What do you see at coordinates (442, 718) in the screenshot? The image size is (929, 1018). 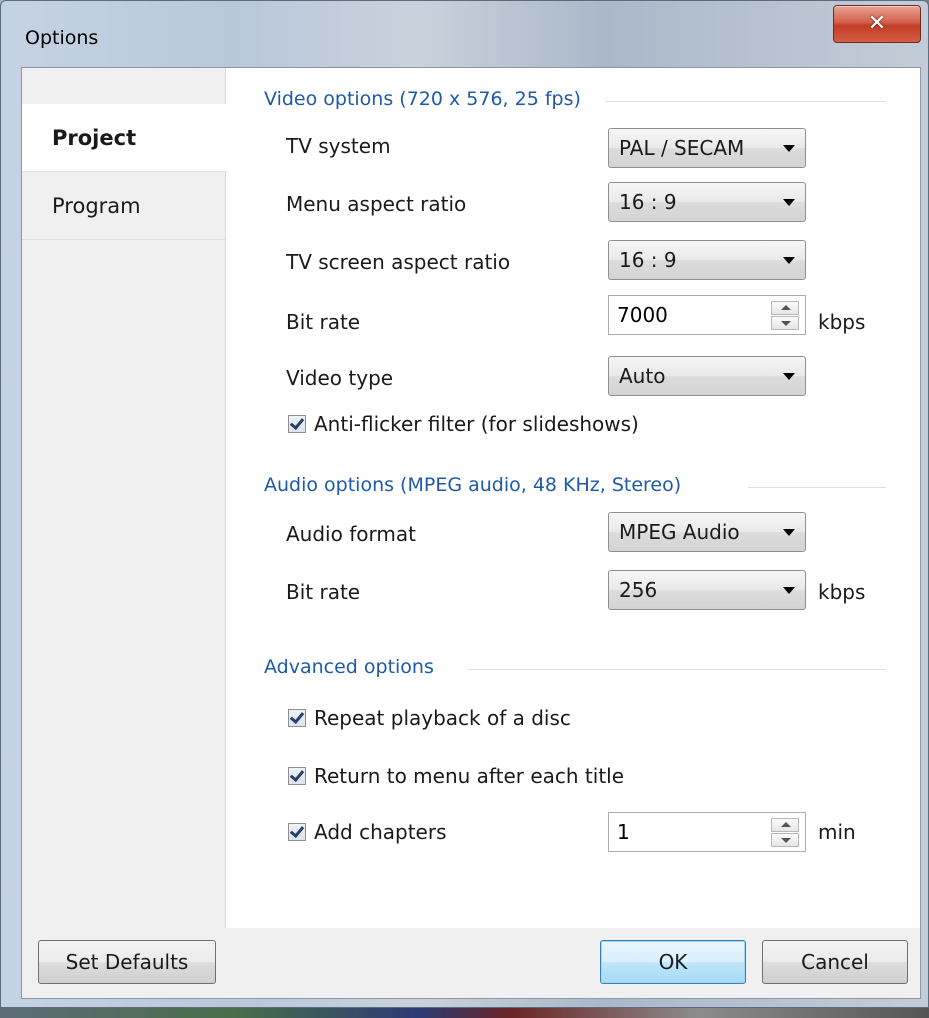 I see `repeat-playback-label: Repeat playback of a disc` at bounding box center [442, 718].